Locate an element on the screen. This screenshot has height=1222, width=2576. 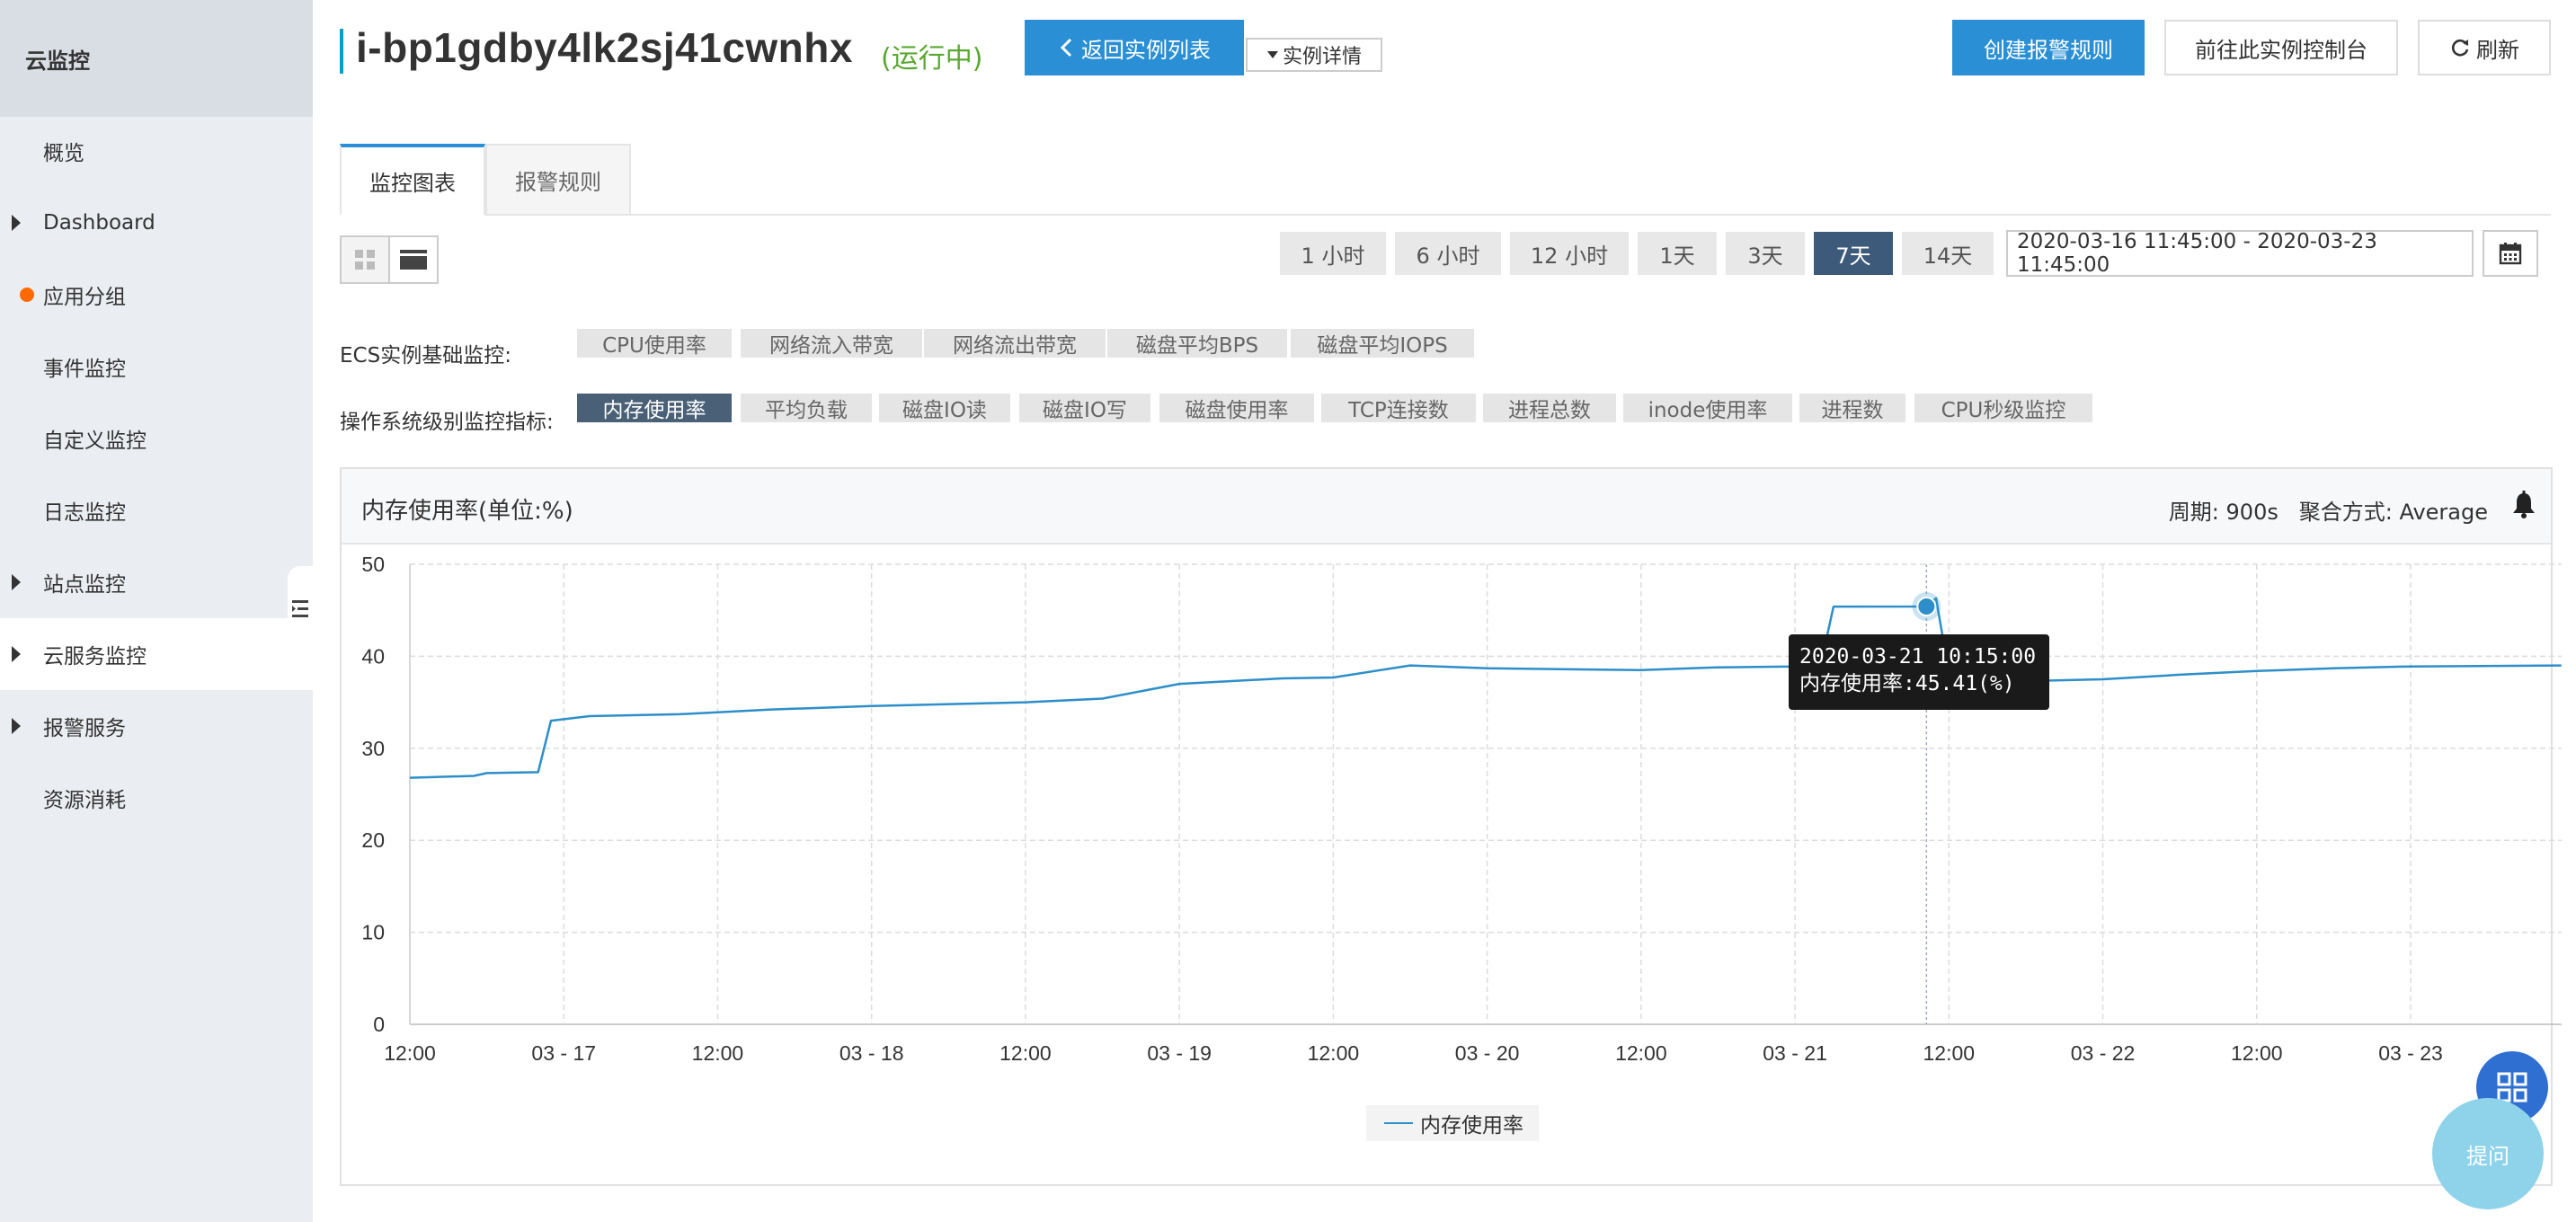
range-12h-button: 12 小时 is located at coordinates (1569, 253).